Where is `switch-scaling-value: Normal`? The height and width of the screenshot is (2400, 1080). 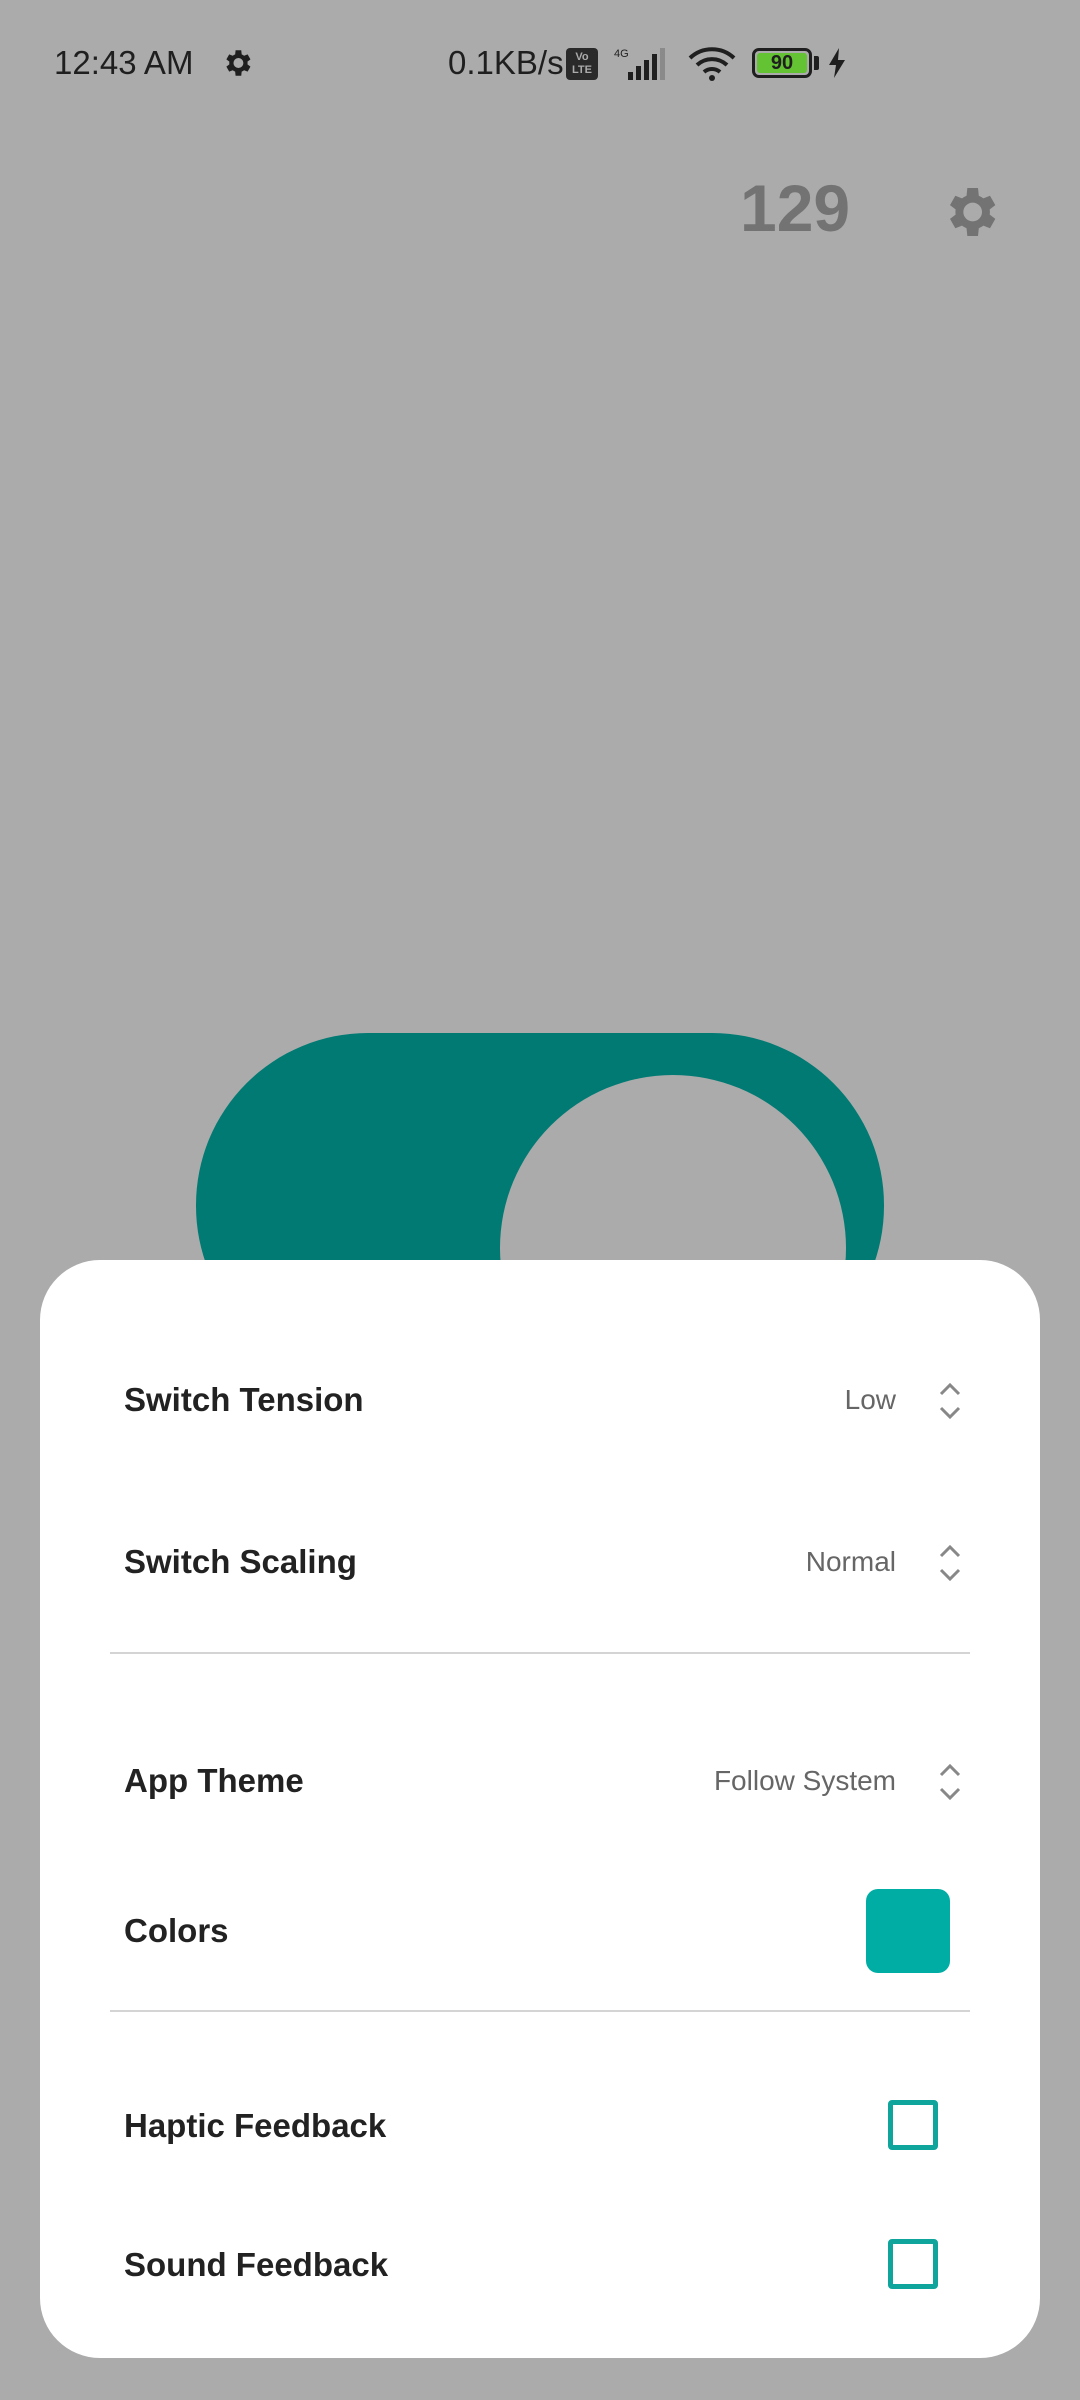 switch-scaling-value: Normal is located at coordinates (850, 1561).